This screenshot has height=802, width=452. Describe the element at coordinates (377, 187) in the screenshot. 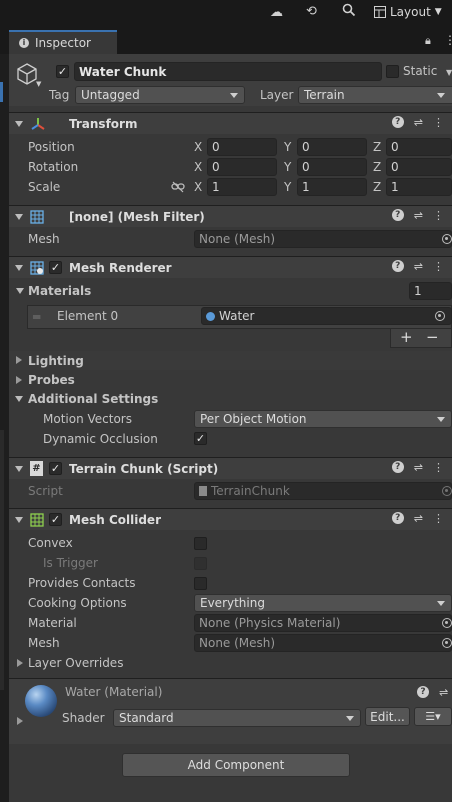

I see `scale-z-label: Z` at that location.